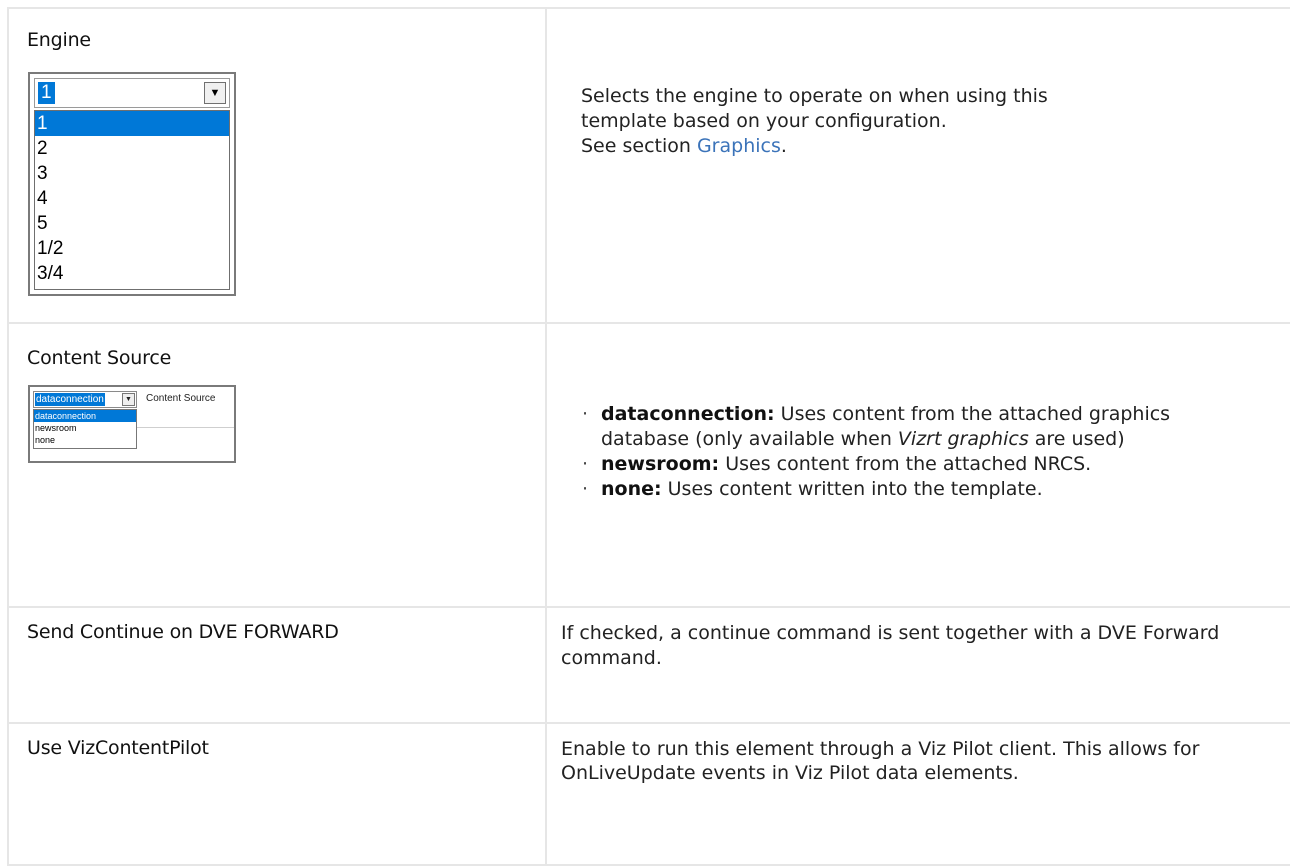 This screenshot has width=1290, height=866. I want to click on content-source-field-label: Content Source, so click(181, 398).